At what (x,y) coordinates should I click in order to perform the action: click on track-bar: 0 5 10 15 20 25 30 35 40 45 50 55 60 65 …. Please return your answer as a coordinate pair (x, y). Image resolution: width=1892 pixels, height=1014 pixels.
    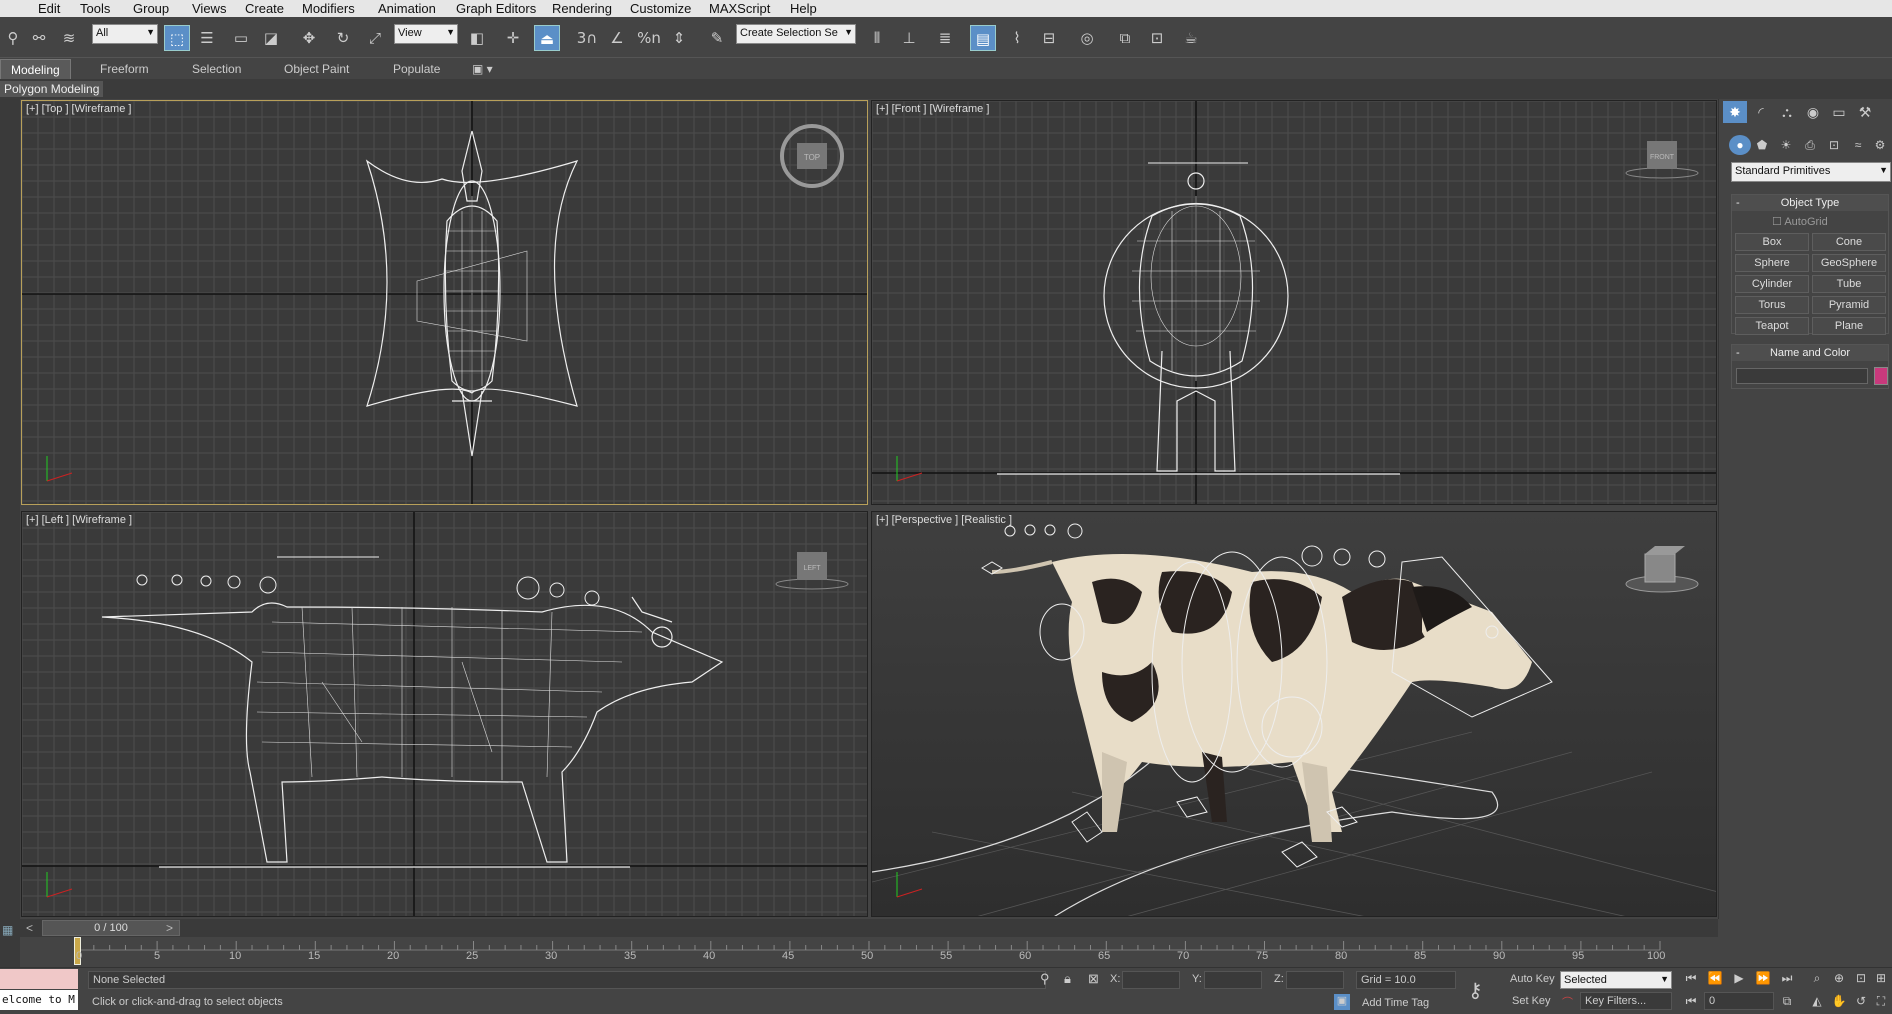
    Looking at the image, I should click on (869, 952).